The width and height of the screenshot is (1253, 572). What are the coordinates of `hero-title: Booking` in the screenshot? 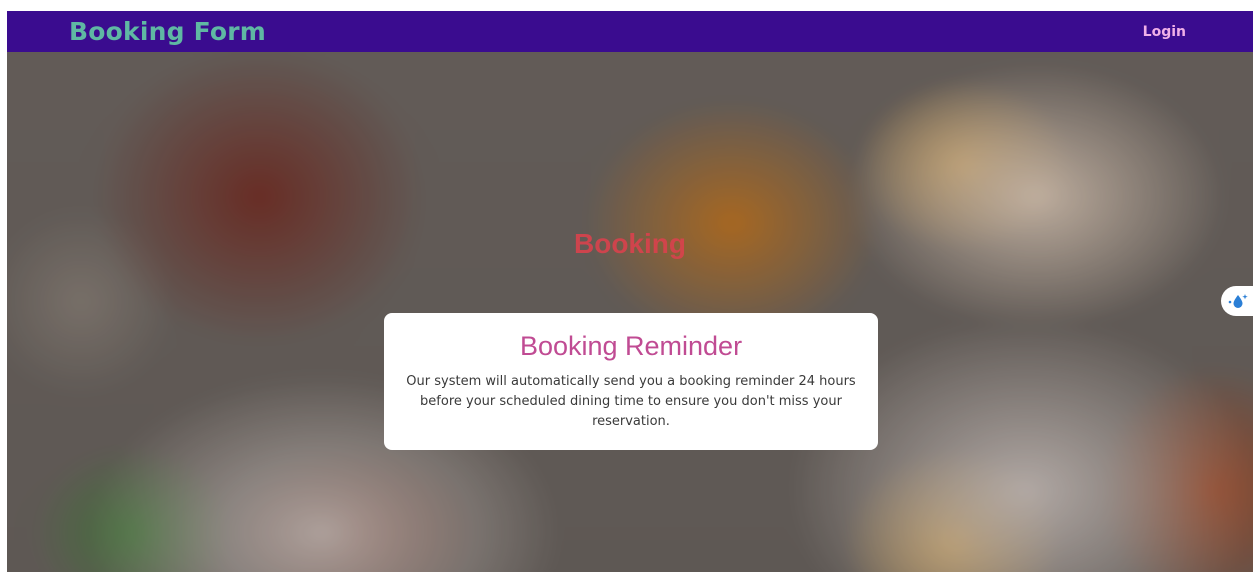 It's located at (630, 243).